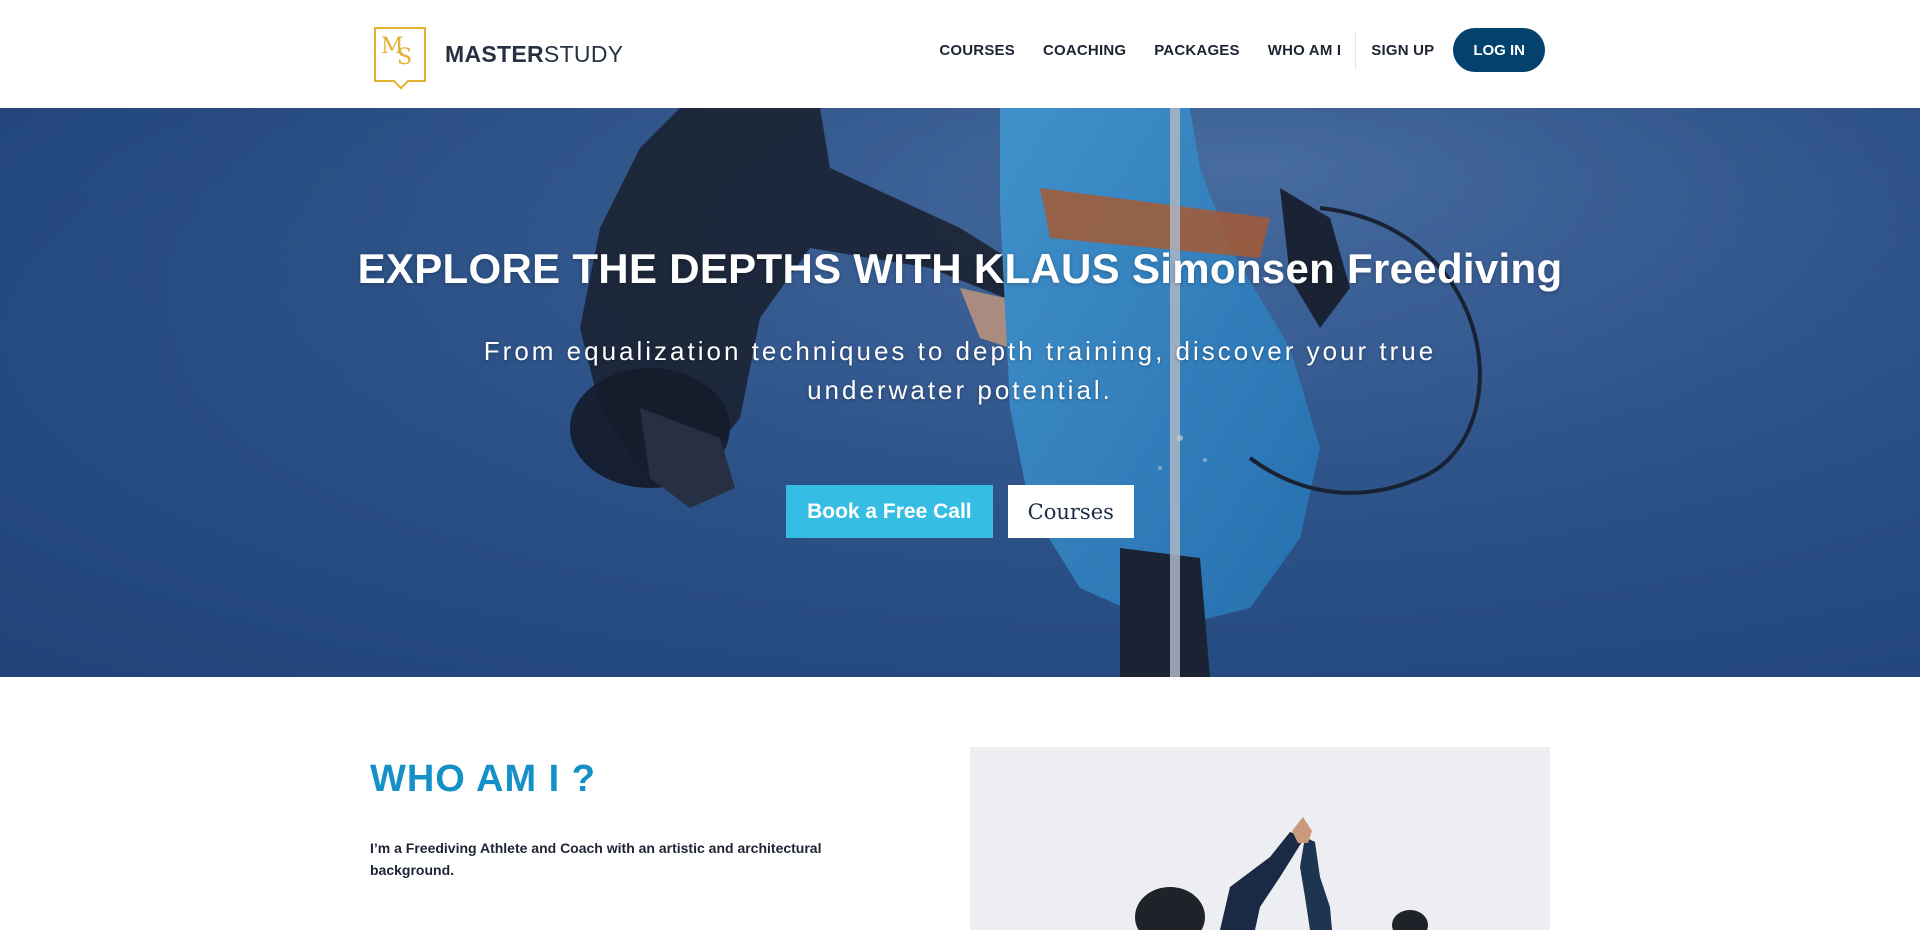 The height and width of the screenshot is (930, 1920). I want to click on nav-divider, so click(1356, 50).